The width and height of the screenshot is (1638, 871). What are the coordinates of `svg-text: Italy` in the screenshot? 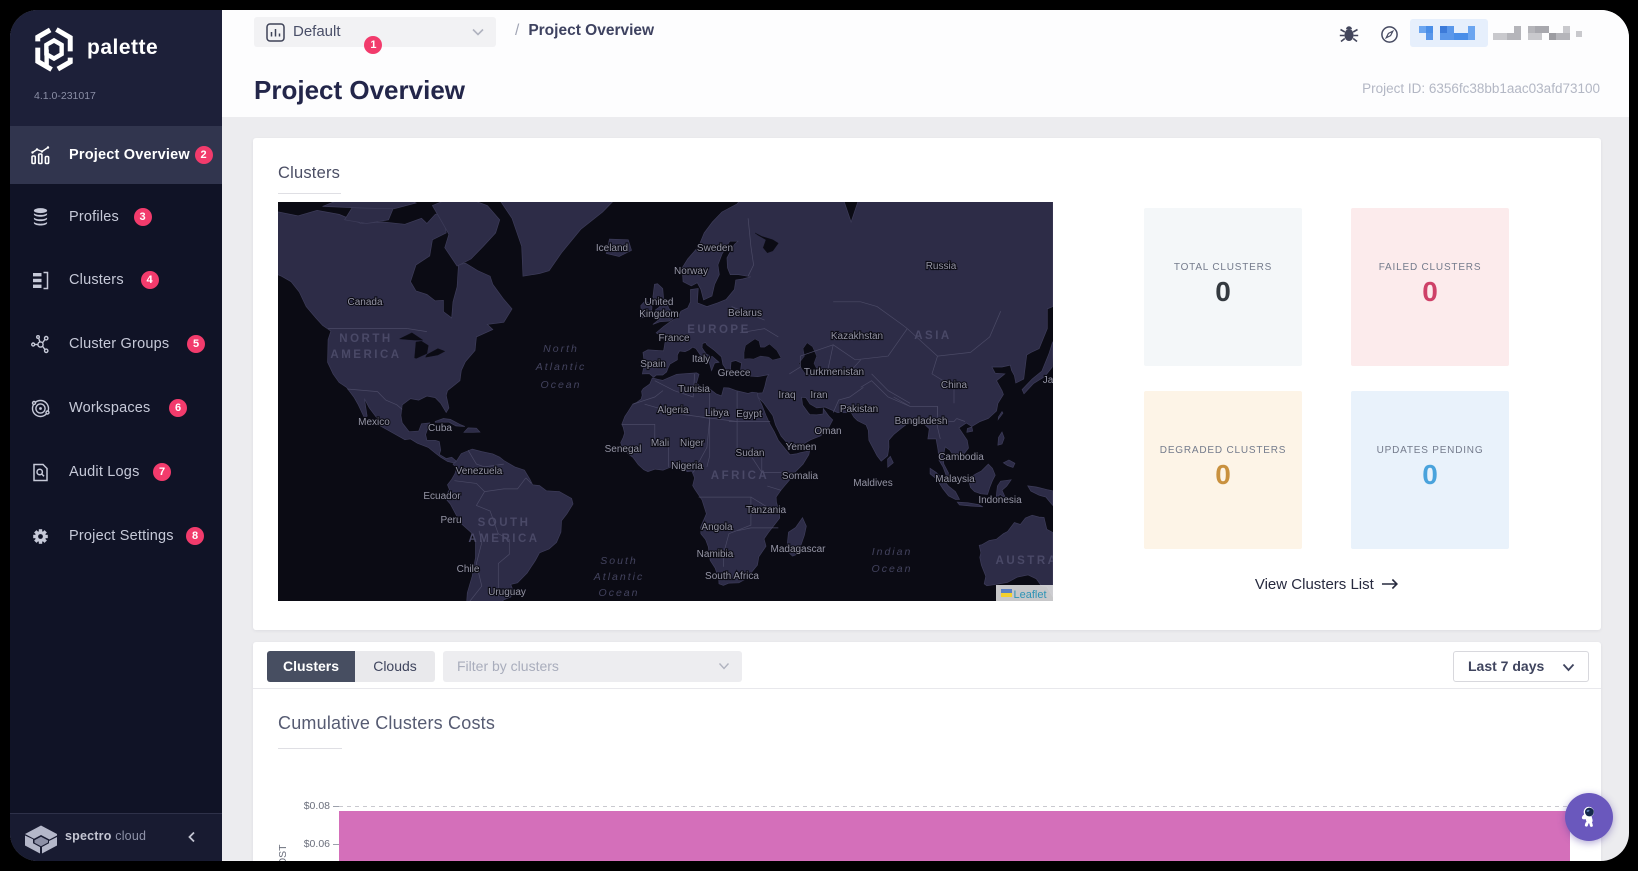 It's located at (701, 359).